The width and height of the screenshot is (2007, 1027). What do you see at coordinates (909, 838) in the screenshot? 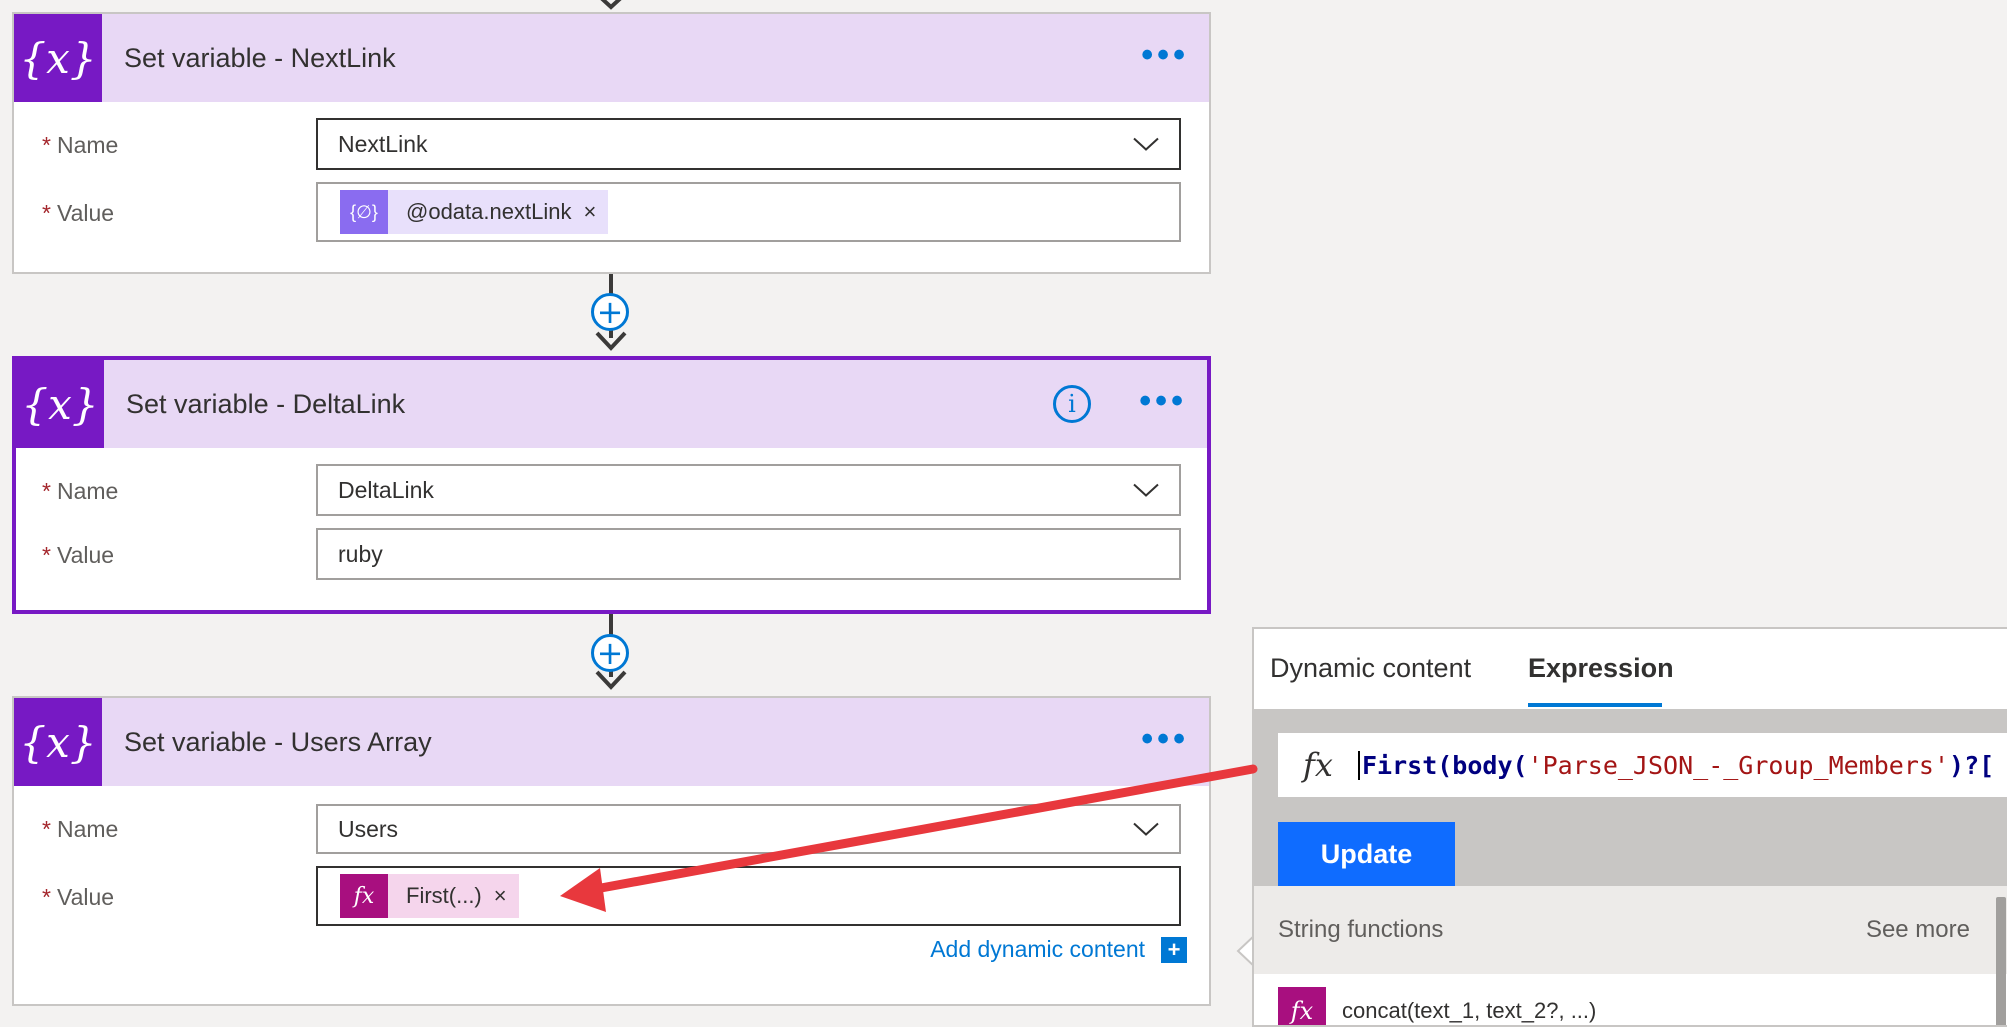
I see `annotation-arrow` at bounding box center [909, 838].